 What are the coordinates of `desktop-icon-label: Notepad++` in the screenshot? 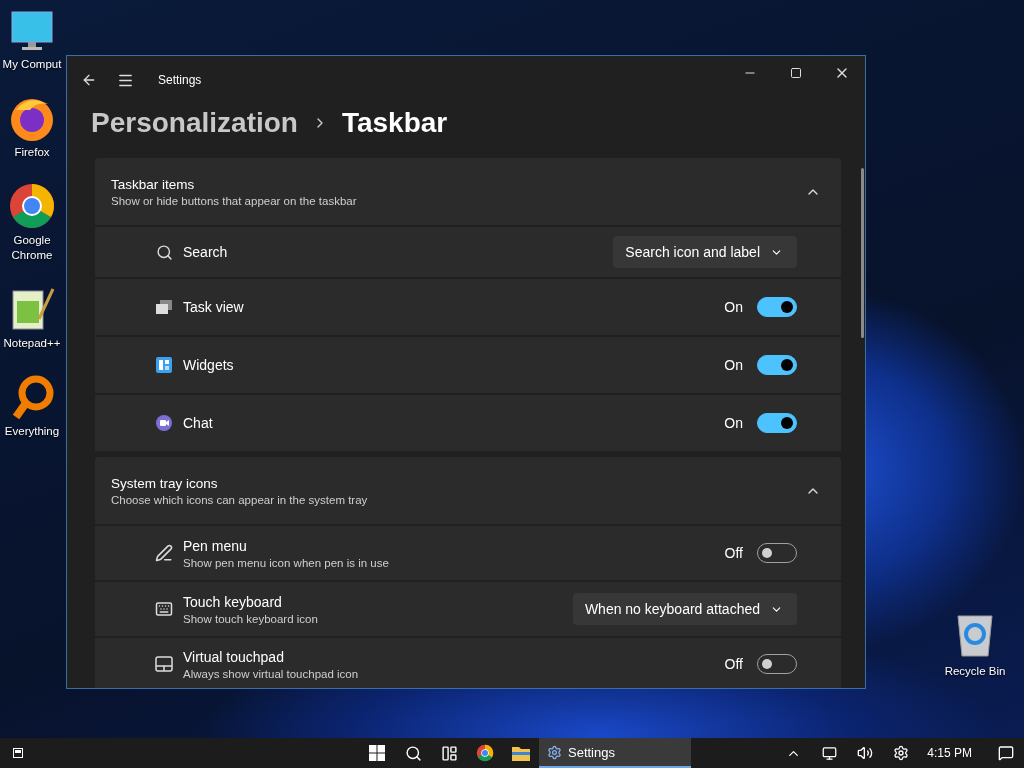 It's located at (32, 343).